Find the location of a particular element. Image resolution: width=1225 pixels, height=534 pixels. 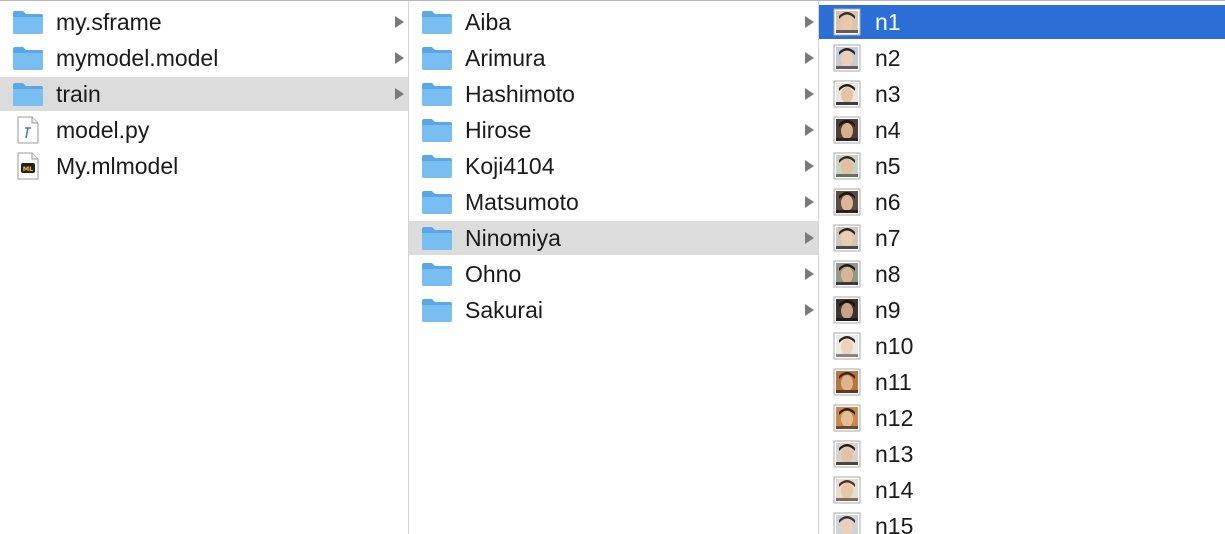

list-item-selected: train is located at coordinates (204, 94).